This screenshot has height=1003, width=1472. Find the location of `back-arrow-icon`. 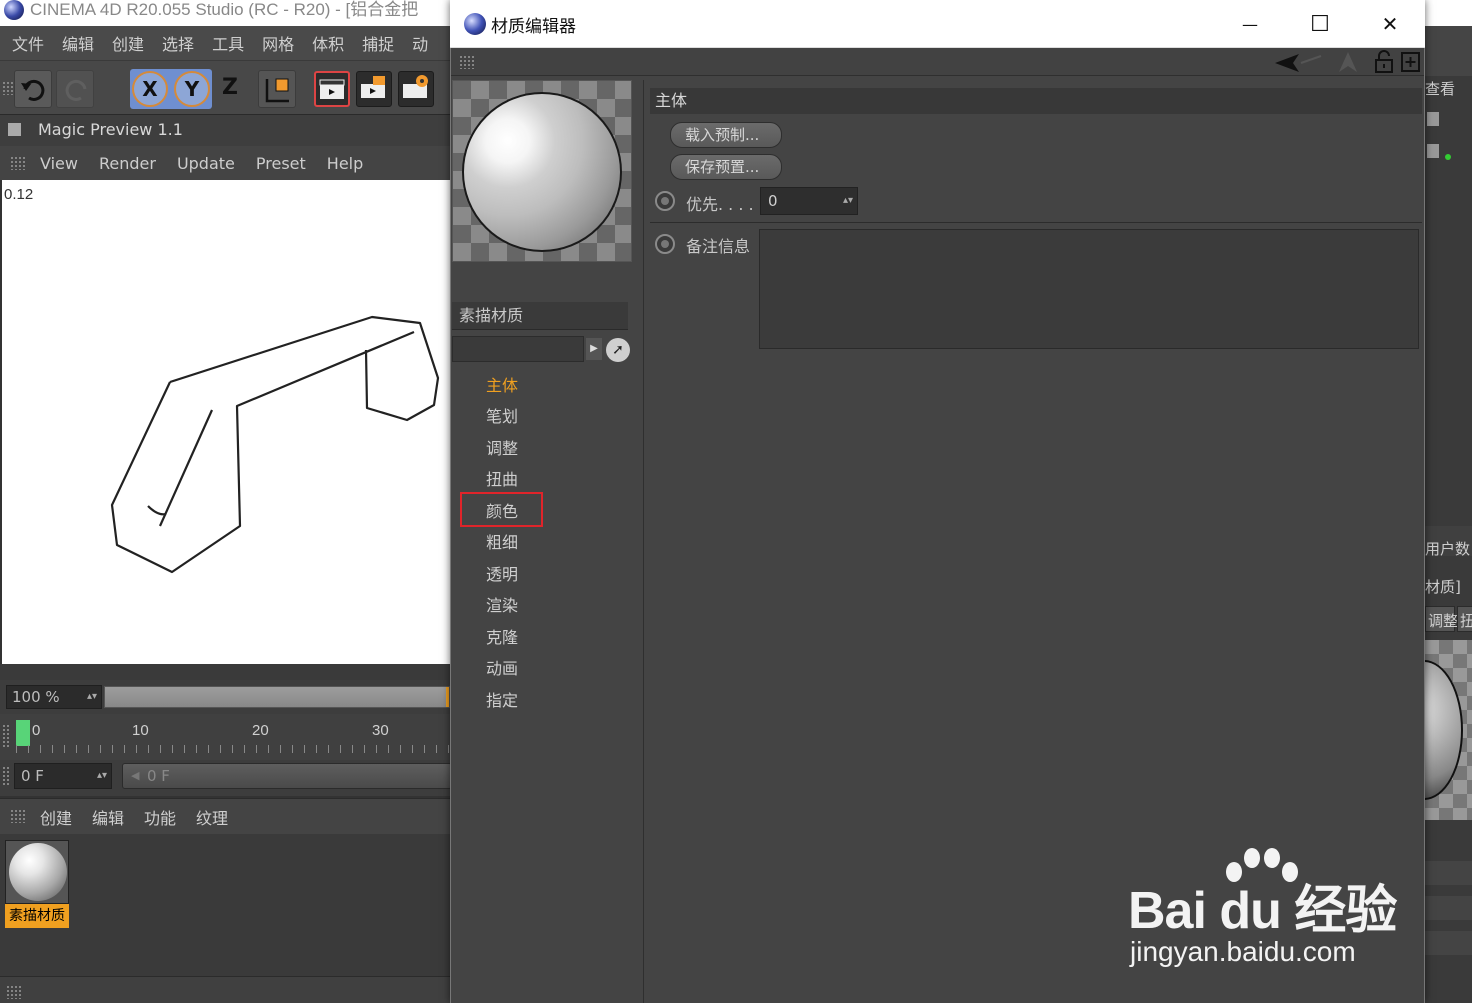

back-arrow-icon is located at coordinates (1298, 63).